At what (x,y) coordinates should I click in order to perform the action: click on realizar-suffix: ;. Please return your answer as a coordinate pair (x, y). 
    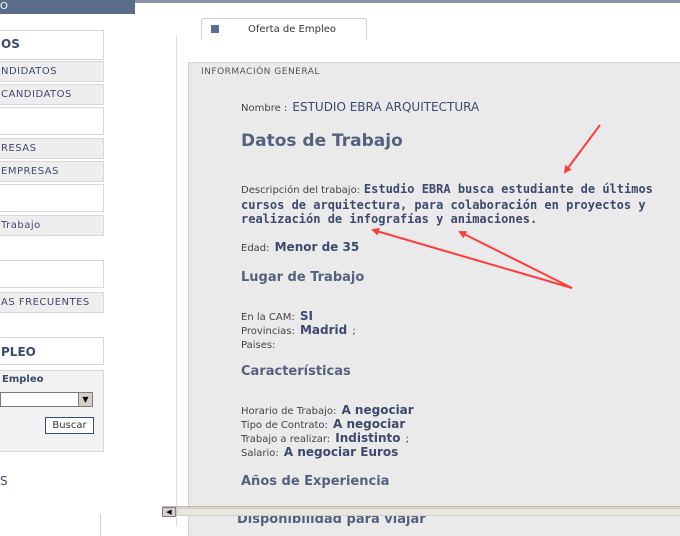
    Looking at the image, I should click on (407, 439).